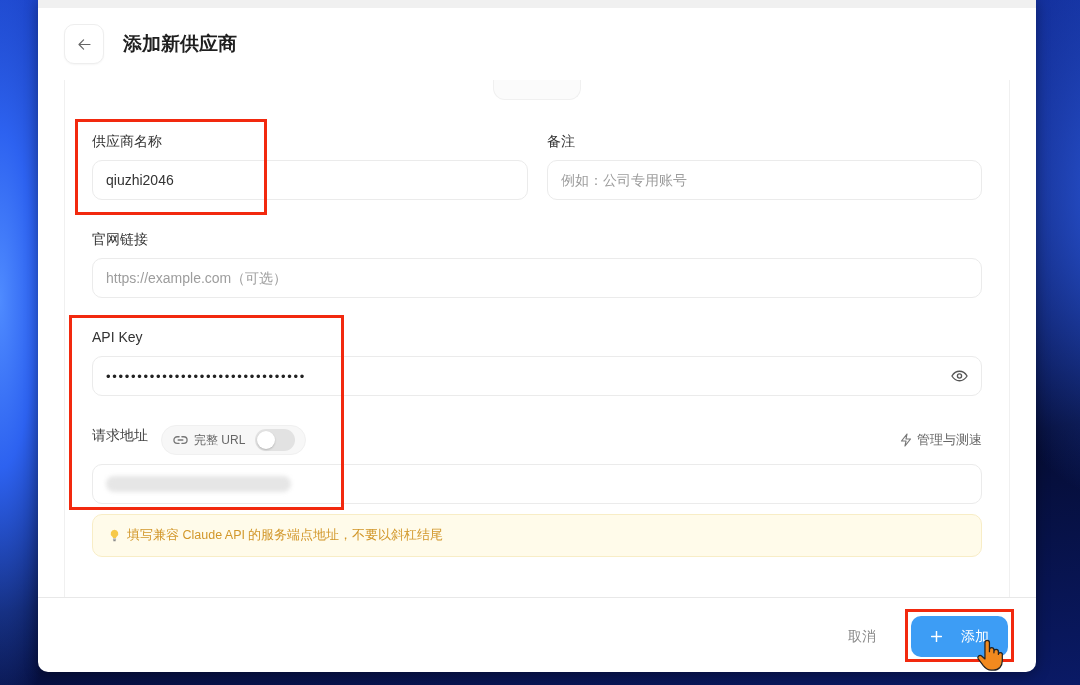  Describe the element at coordinates (117, 337) in the screenshot. I see `field-label: API Key` at that location.